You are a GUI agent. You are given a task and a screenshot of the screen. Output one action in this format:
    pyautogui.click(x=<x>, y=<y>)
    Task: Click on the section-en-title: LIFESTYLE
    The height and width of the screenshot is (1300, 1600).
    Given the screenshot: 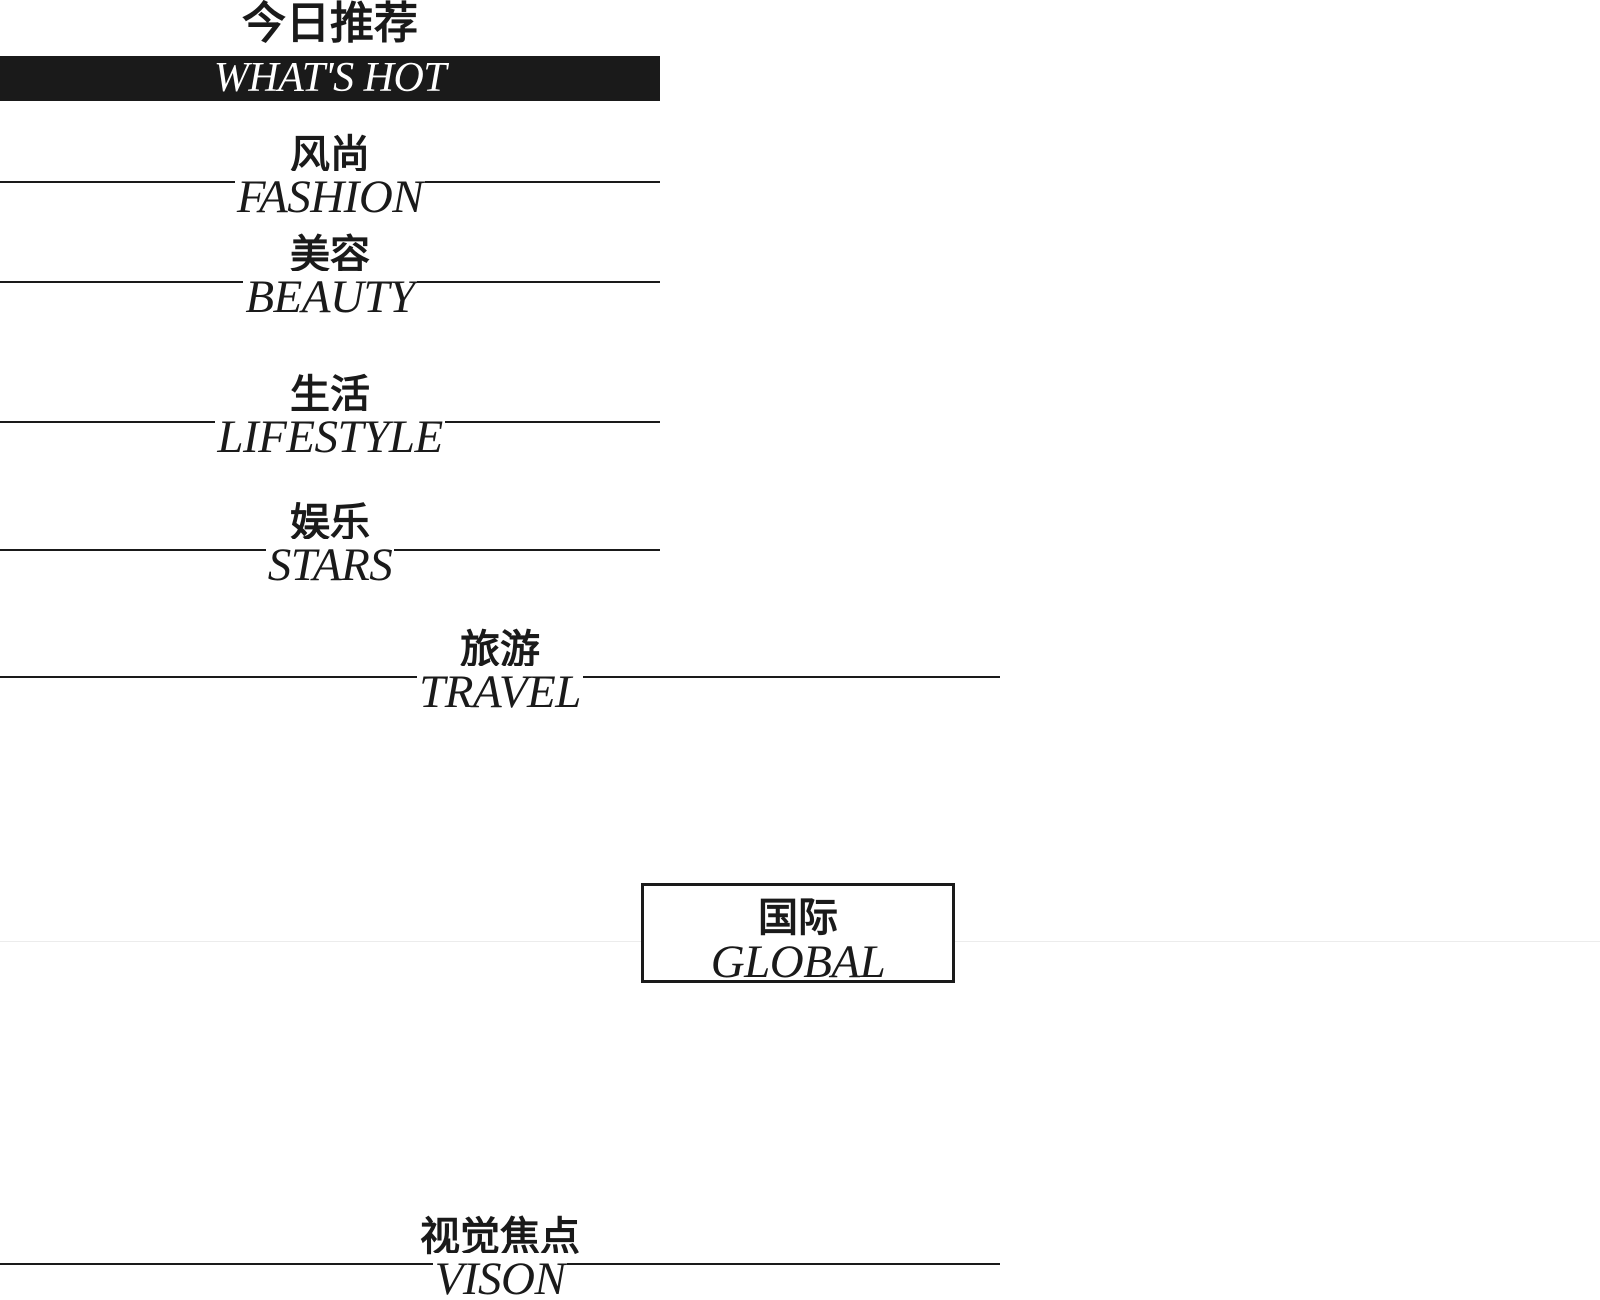 What is the action you would take?
    pyautogui.click(x=330, y=437)
    